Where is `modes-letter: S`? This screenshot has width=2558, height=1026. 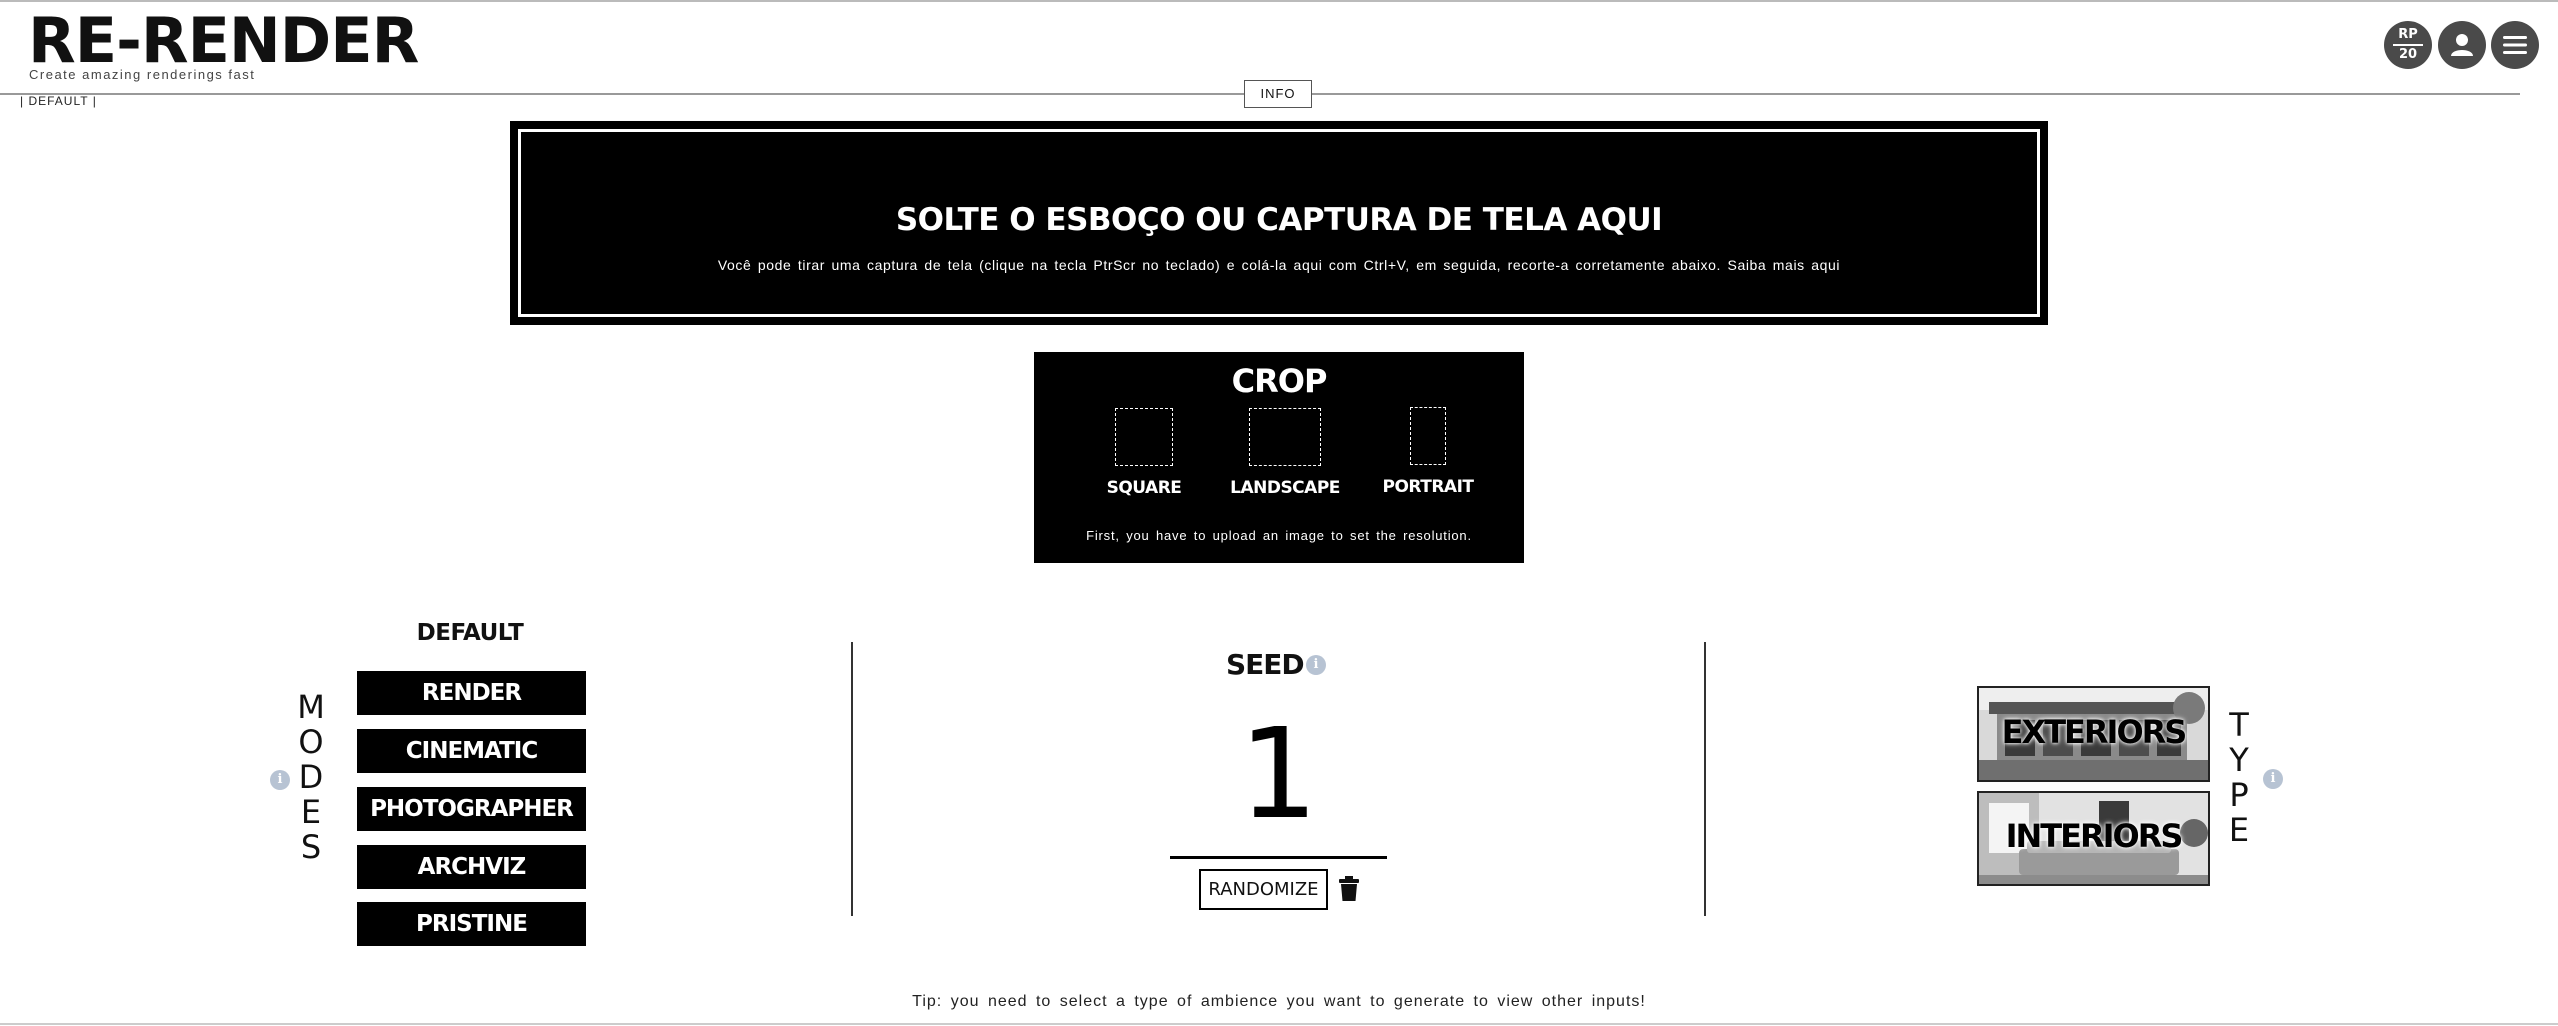 modes-letter: S is located at coordinates (311, 847).